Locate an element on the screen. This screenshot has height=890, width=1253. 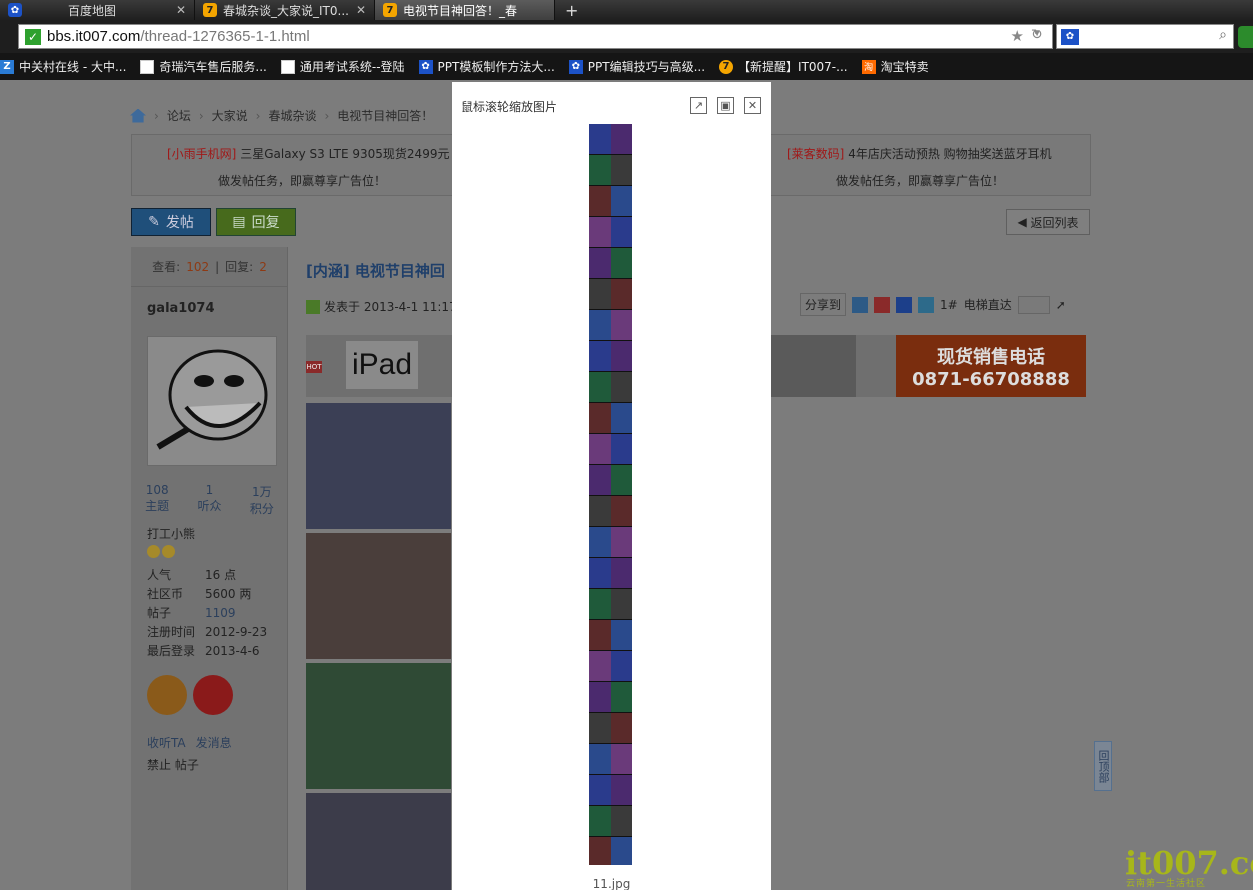
search-icon: ⌕ is located at coordinates (1223, 35).